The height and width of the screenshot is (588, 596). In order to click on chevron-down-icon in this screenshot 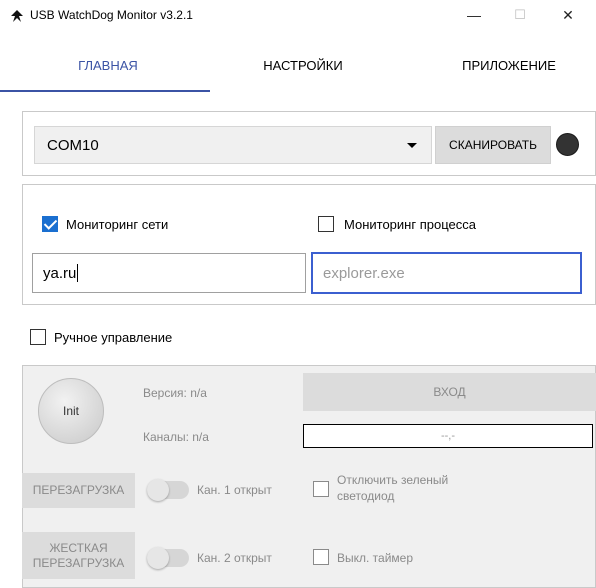, I will do `click(412, 145)`.